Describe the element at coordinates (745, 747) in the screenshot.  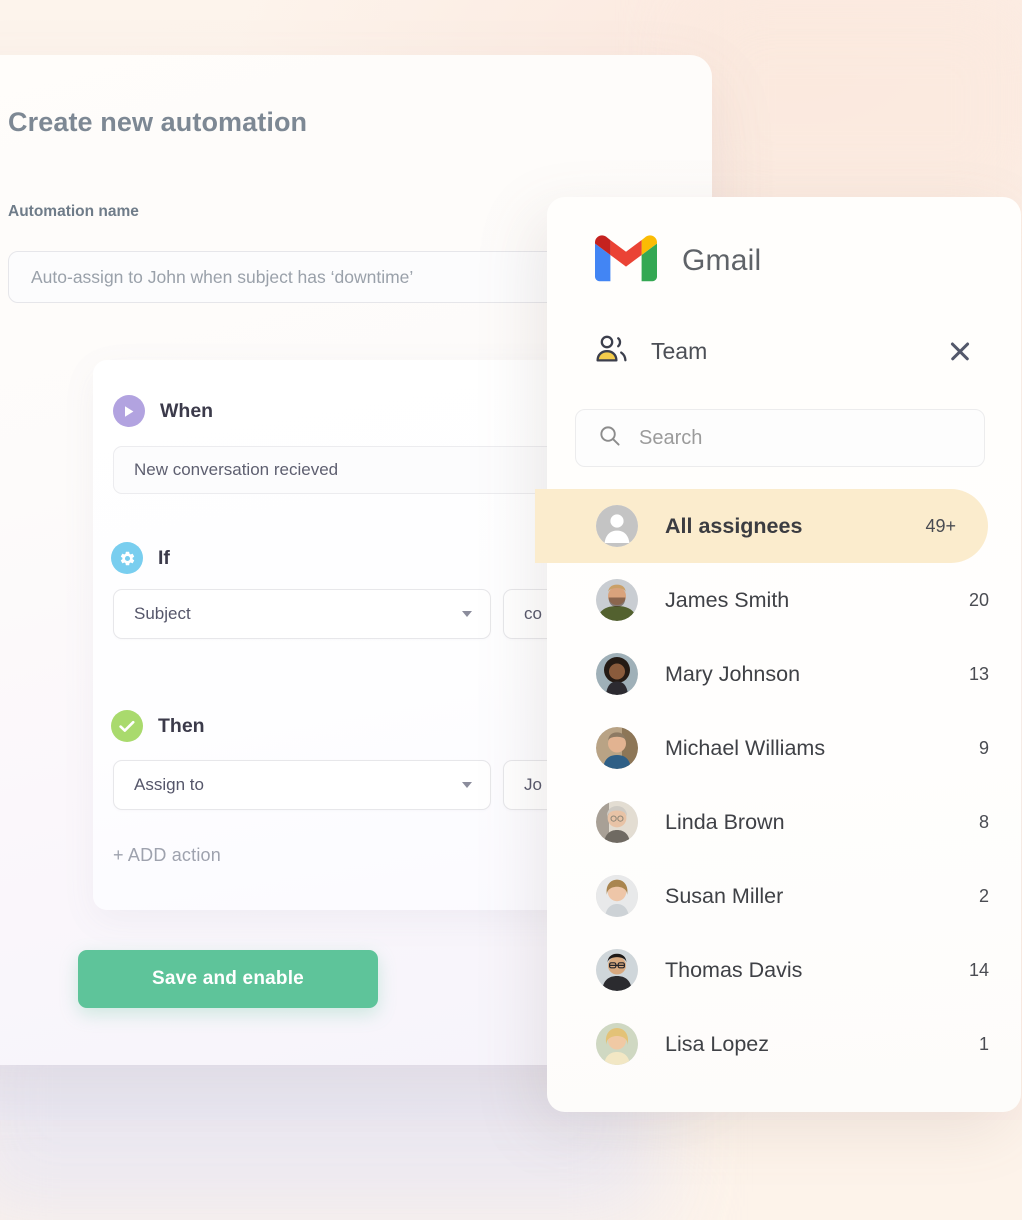
I see `assignee-name: Michael Williams` at that location.